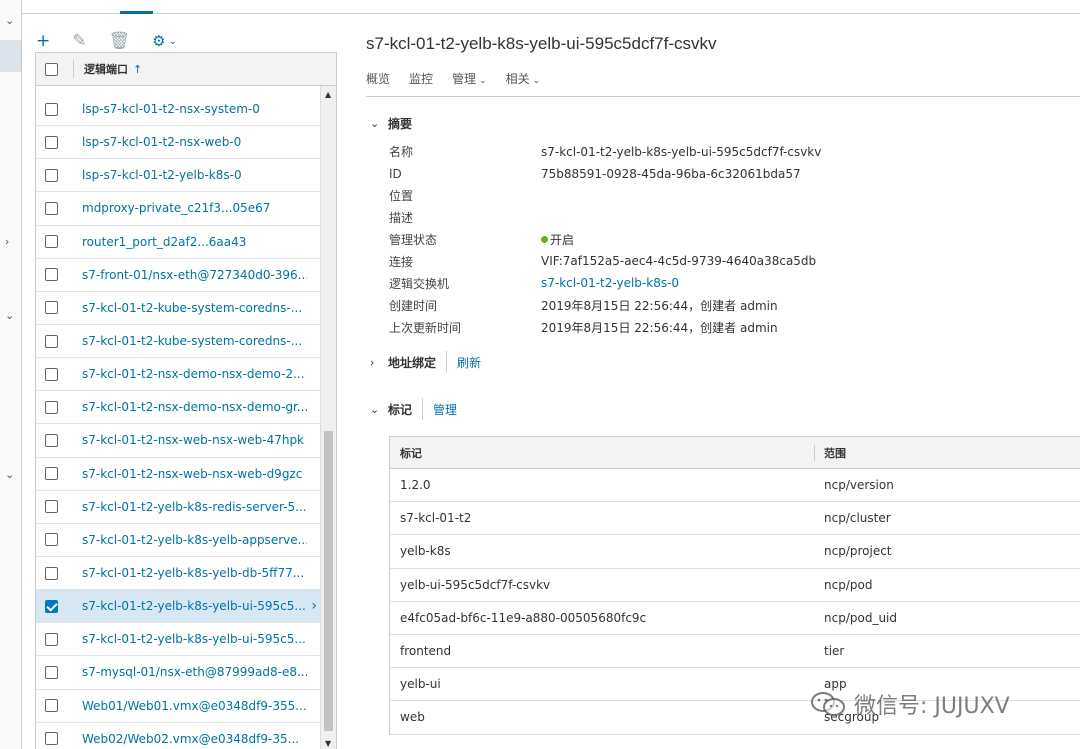  I want to click on property-value: 2019年8月15日 22:56:44，创建者 admin, so click(659, 305).